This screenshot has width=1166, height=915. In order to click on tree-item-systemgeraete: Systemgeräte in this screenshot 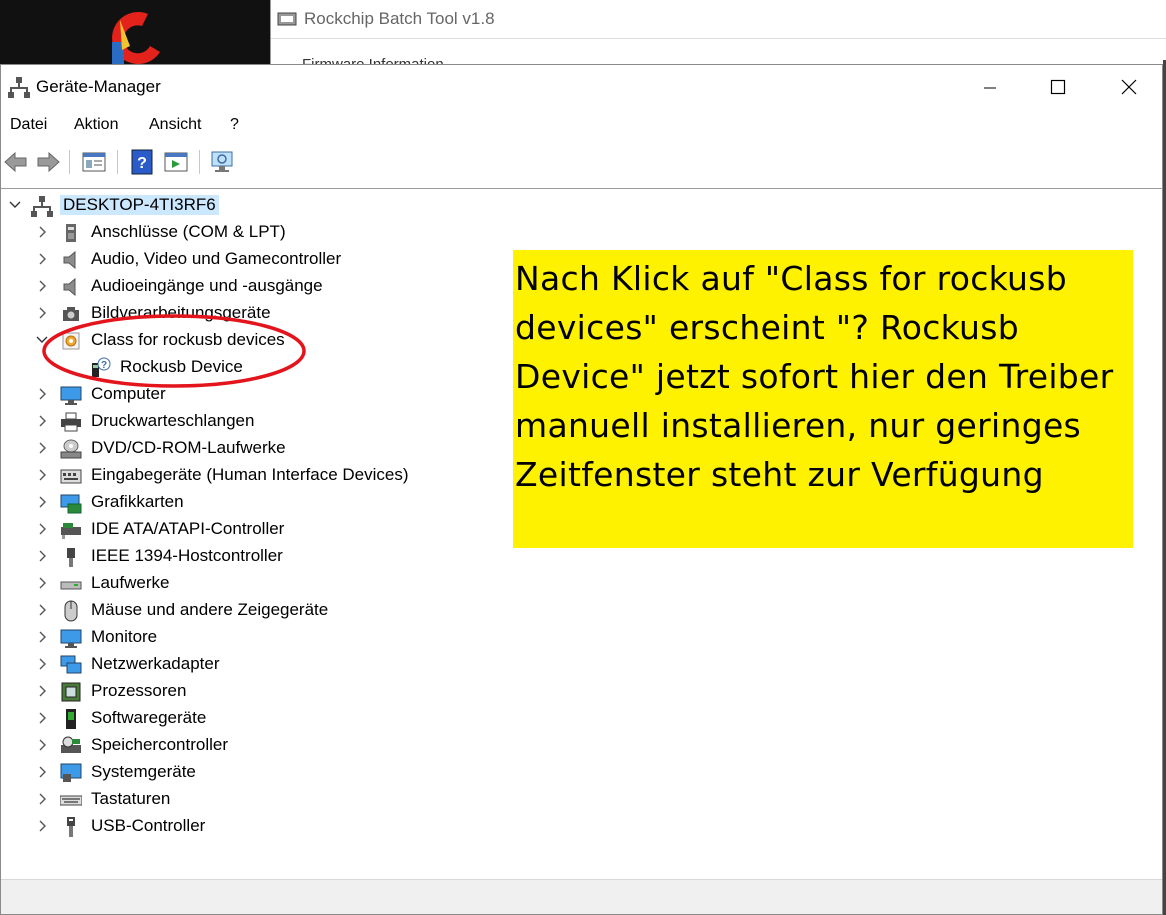, I will do `click(131, 772)`.